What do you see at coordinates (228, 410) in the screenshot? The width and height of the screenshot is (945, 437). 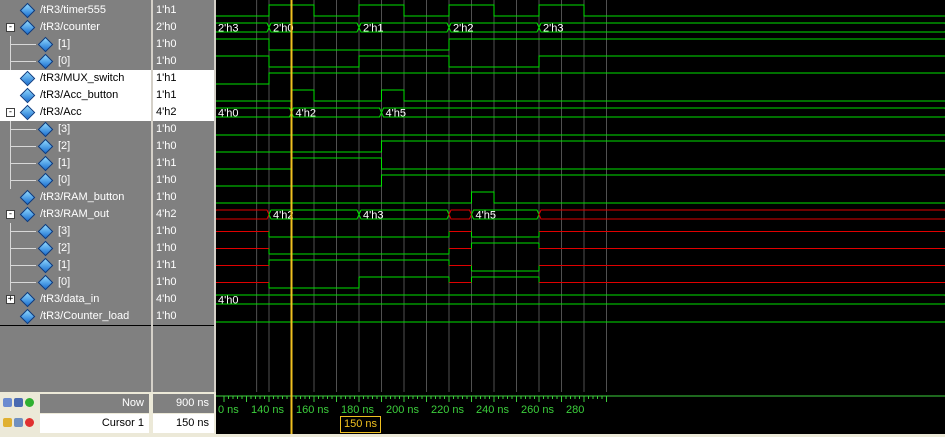 I see `ruler-tick-label: 0 ns` at bounding box center [228, 410].